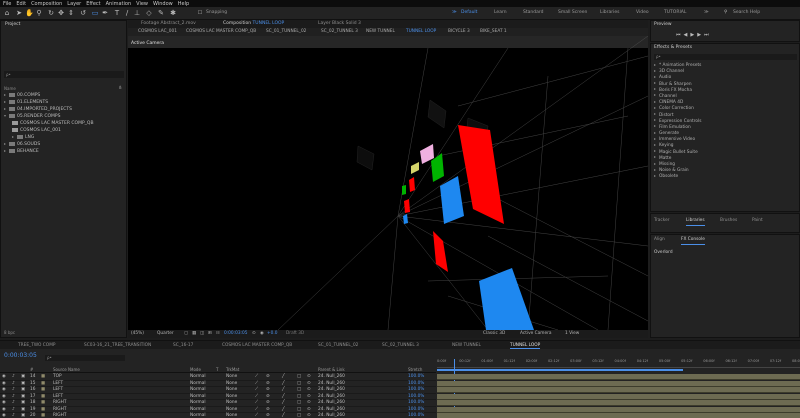  What do you see at coordinates (572, 12) in the screenshot?
I see `workspace-small-screen: Small Screen` at bounding box center [572, 12].